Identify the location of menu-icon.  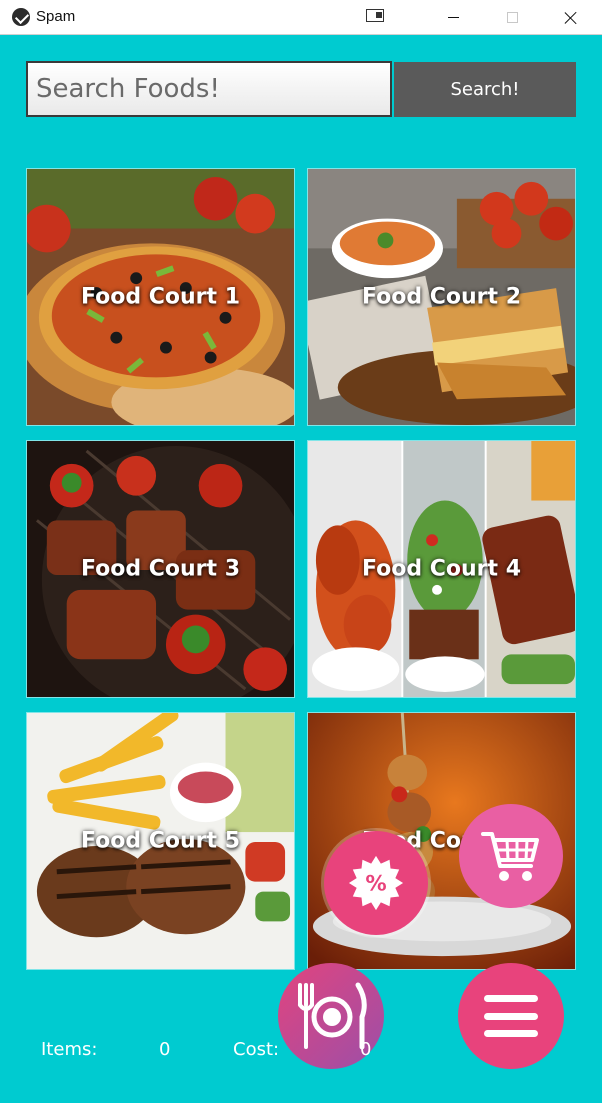
(511, 1016).